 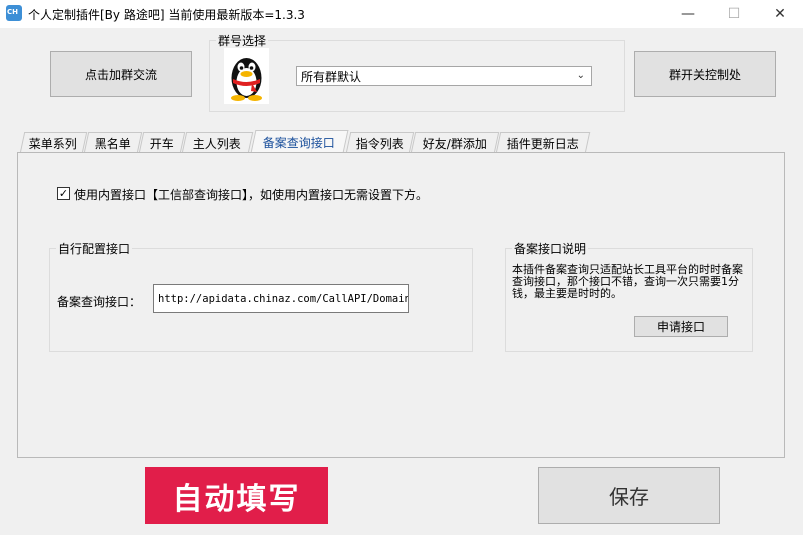 I want to click on tab-command-list: 指令列表, so click(x=380, y=142).